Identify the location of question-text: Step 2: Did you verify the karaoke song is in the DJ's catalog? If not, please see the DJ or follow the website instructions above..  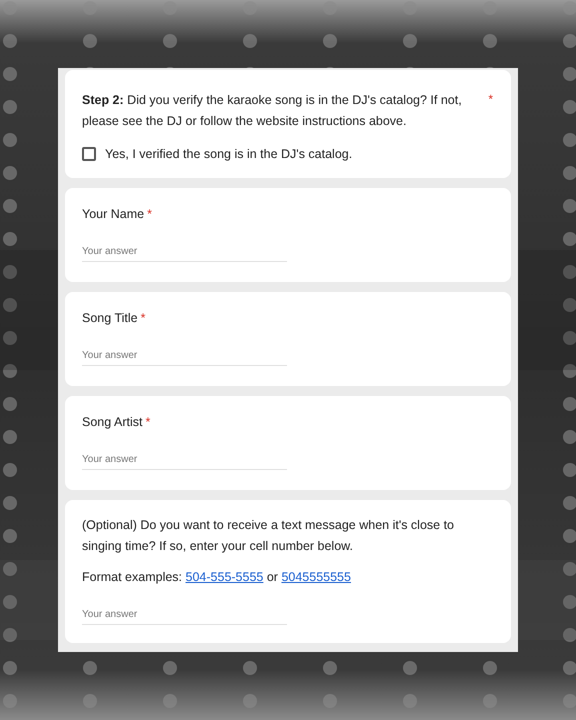
(272, 111).